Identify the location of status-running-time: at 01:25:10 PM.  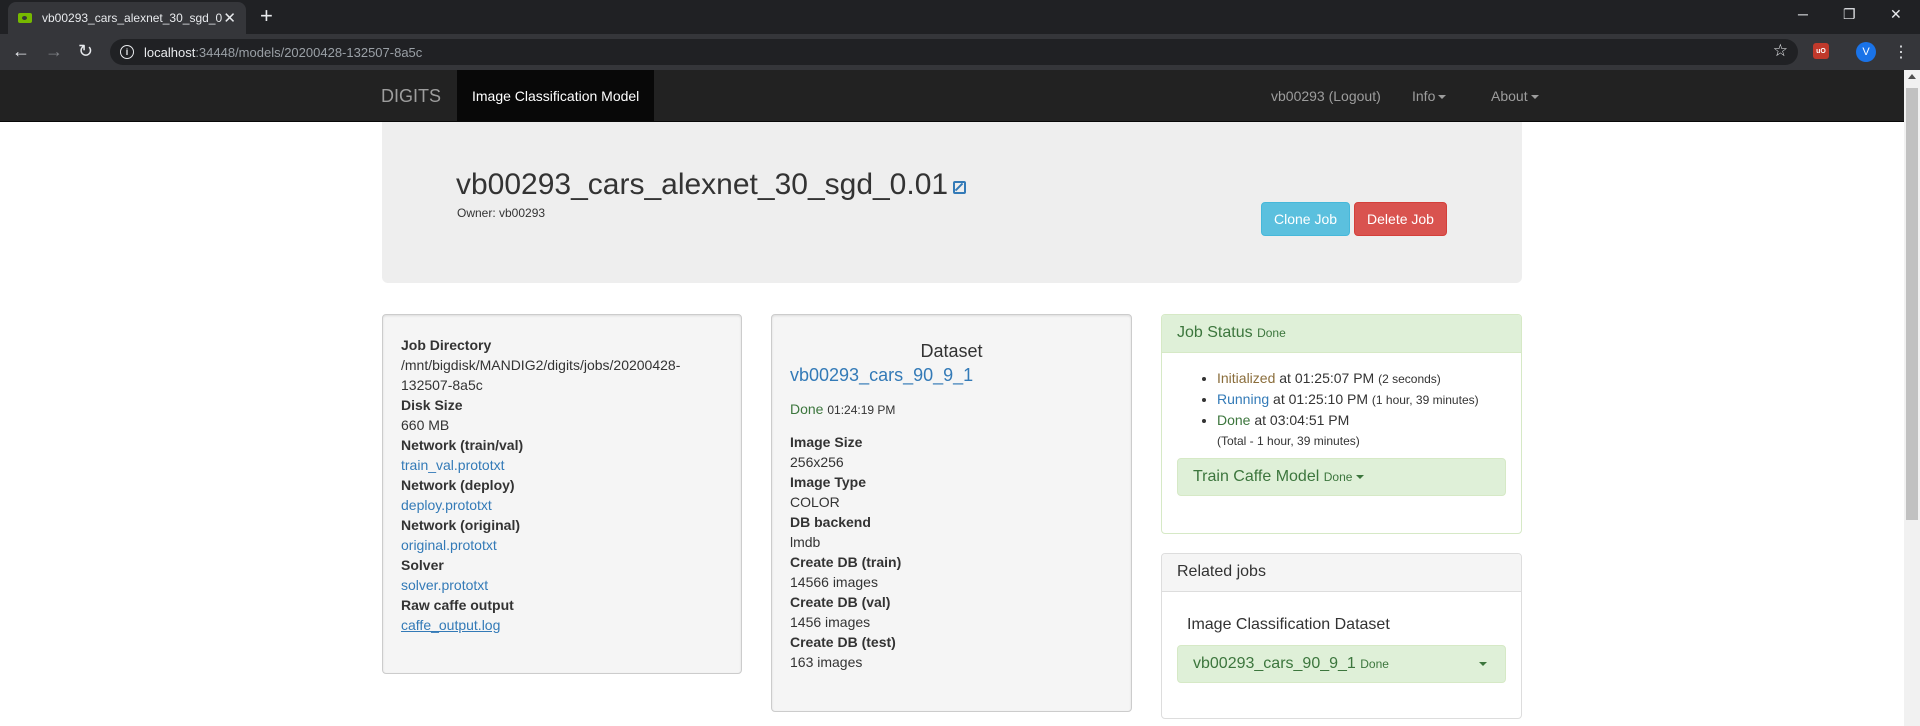
(1320, 399).